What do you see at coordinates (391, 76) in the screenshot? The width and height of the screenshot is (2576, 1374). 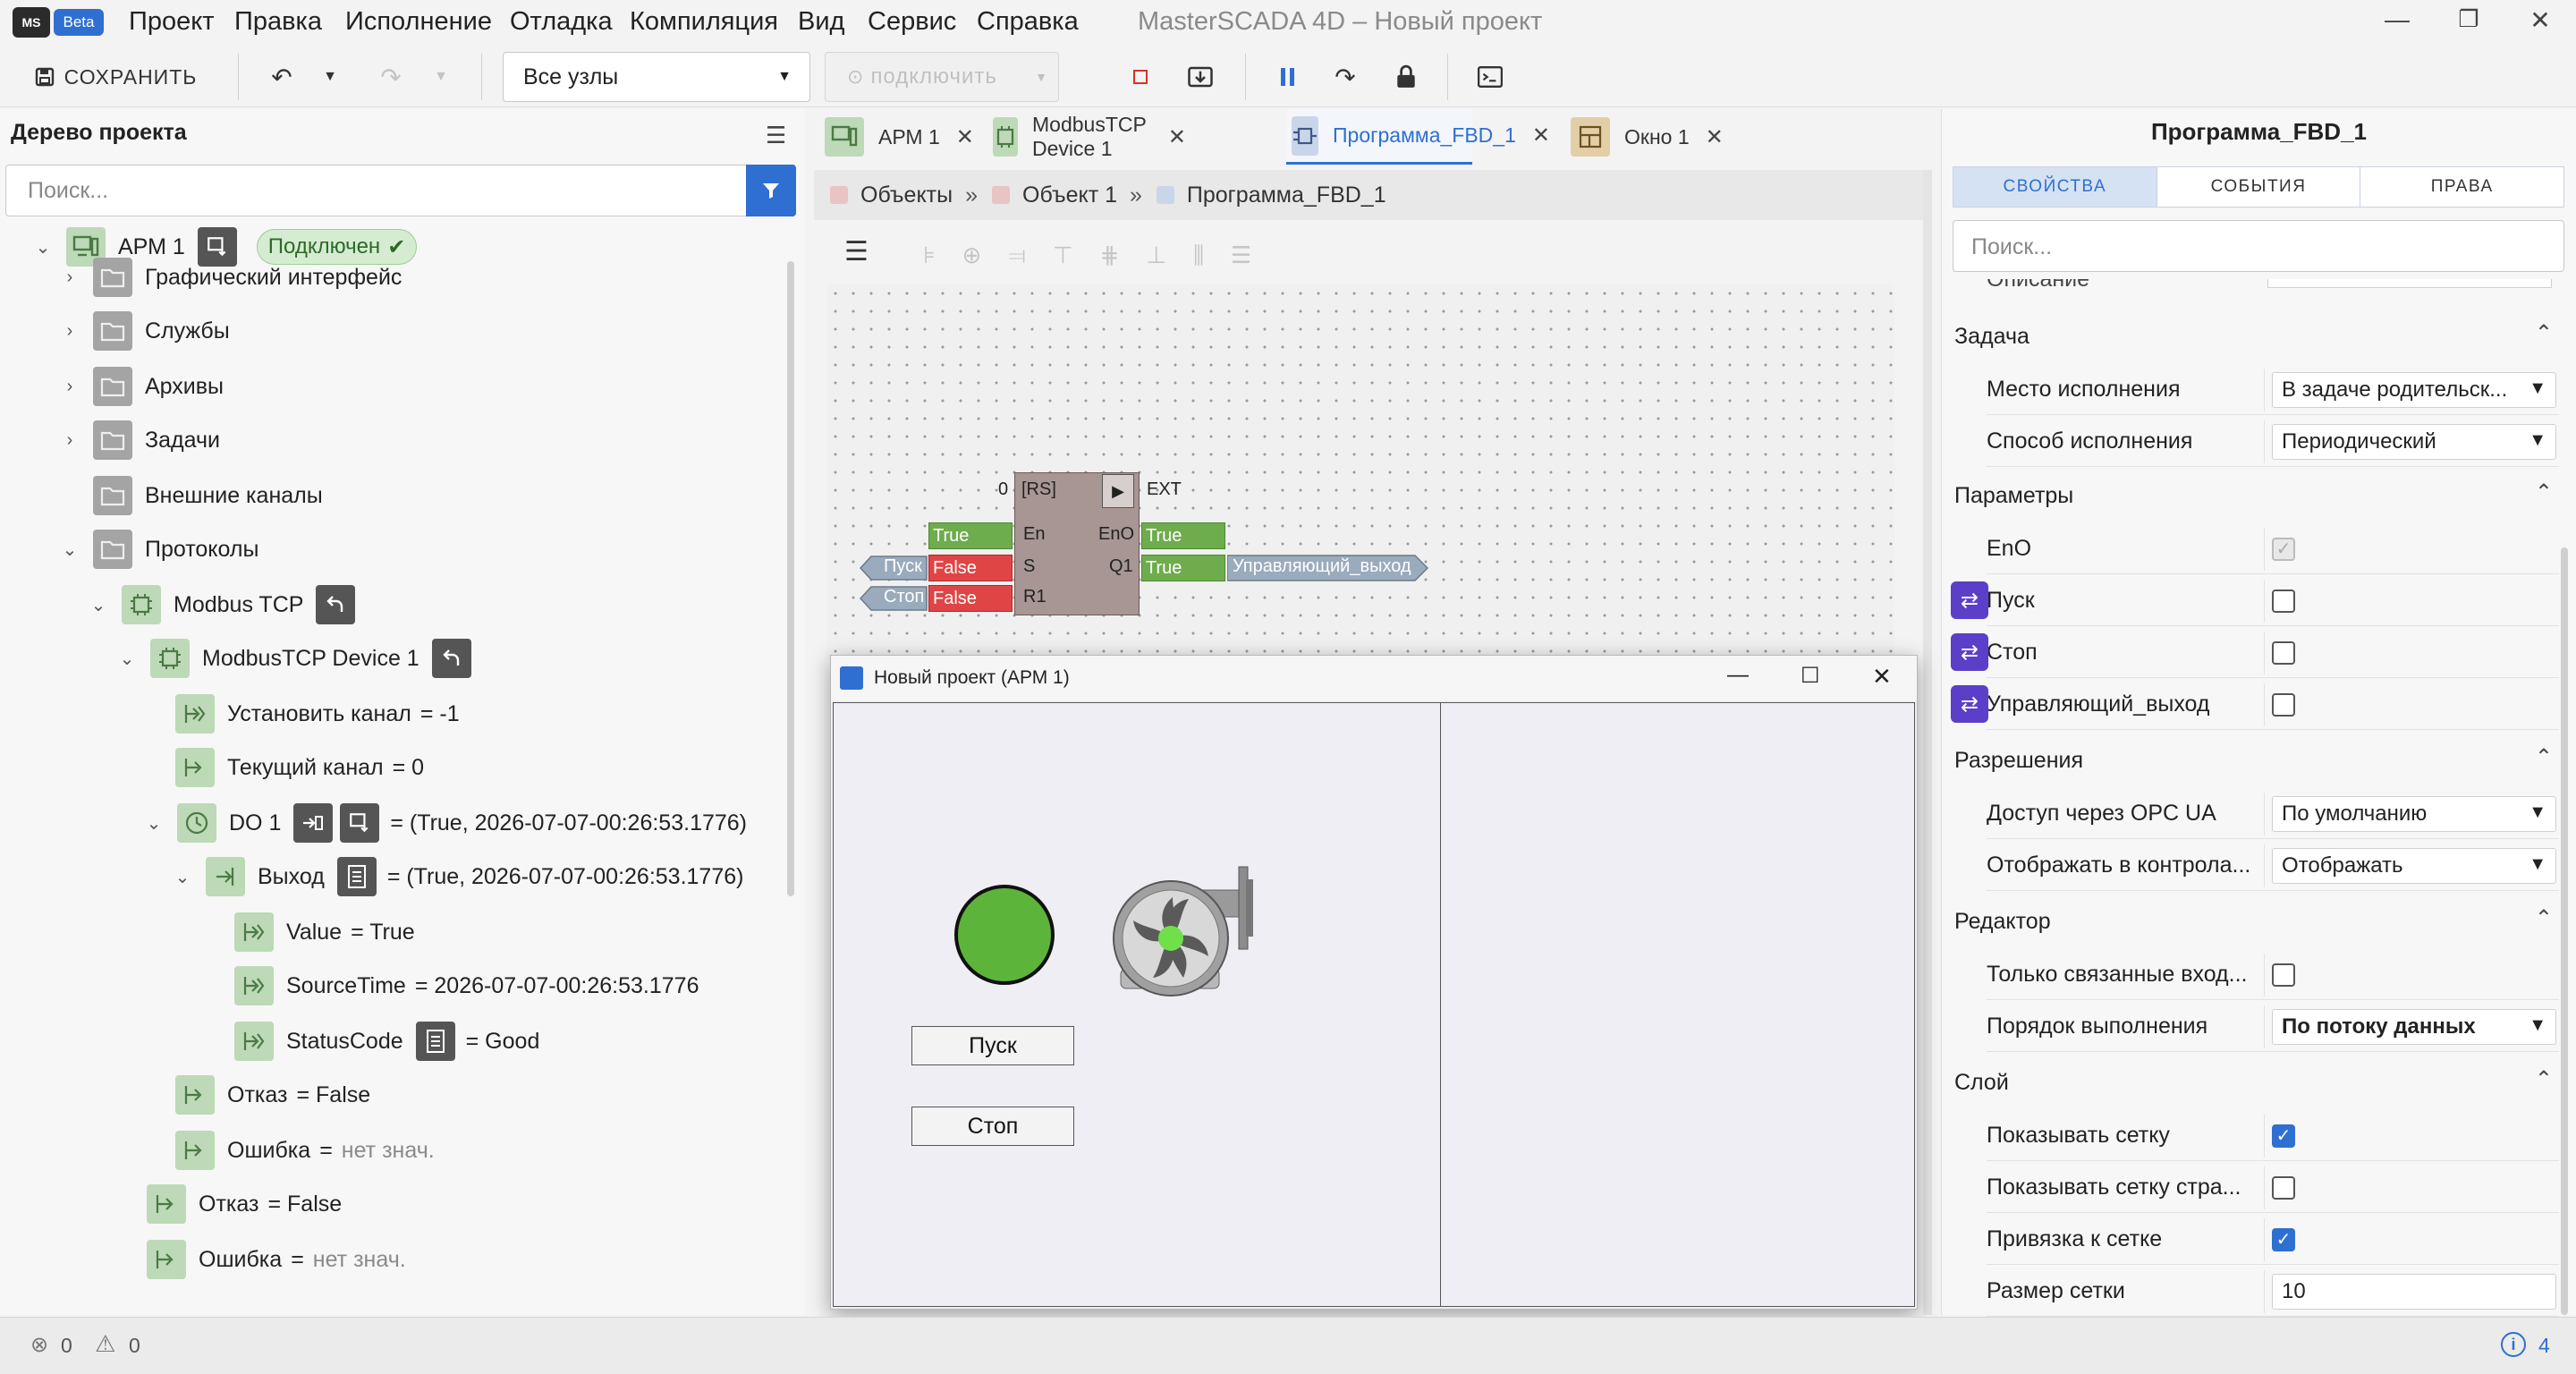 I see `redo-icon: ↷` at bounding box center [391, 76].